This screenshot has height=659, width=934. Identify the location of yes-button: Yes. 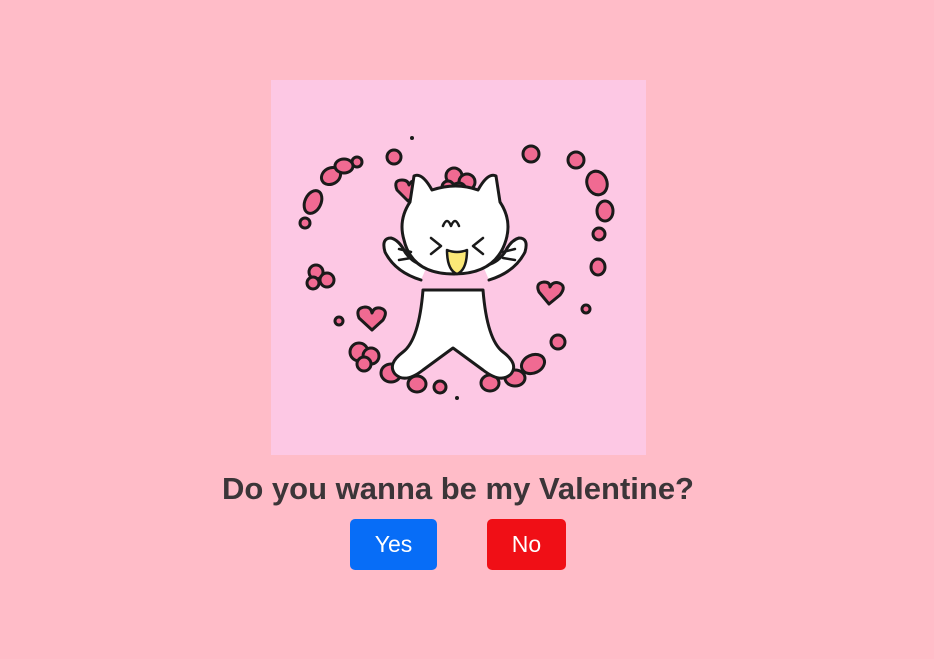
(393, 544).